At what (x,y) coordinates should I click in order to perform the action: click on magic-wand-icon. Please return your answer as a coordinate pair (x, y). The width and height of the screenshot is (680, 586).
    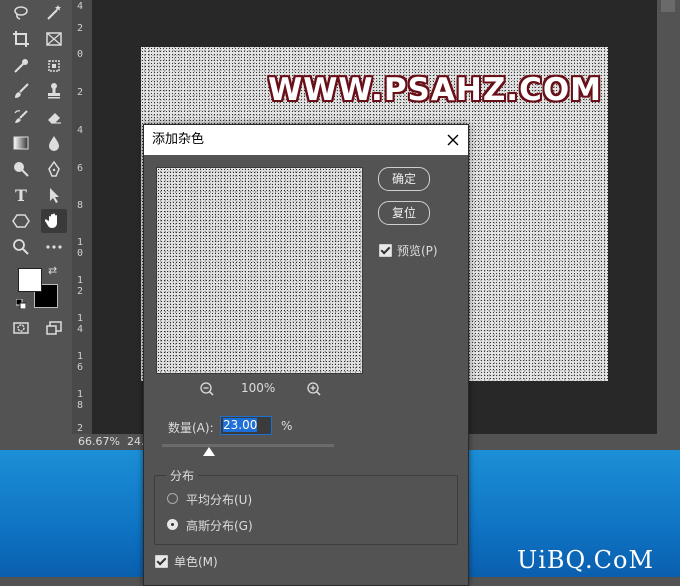
    Looking at the image, I should click on (54, 13).